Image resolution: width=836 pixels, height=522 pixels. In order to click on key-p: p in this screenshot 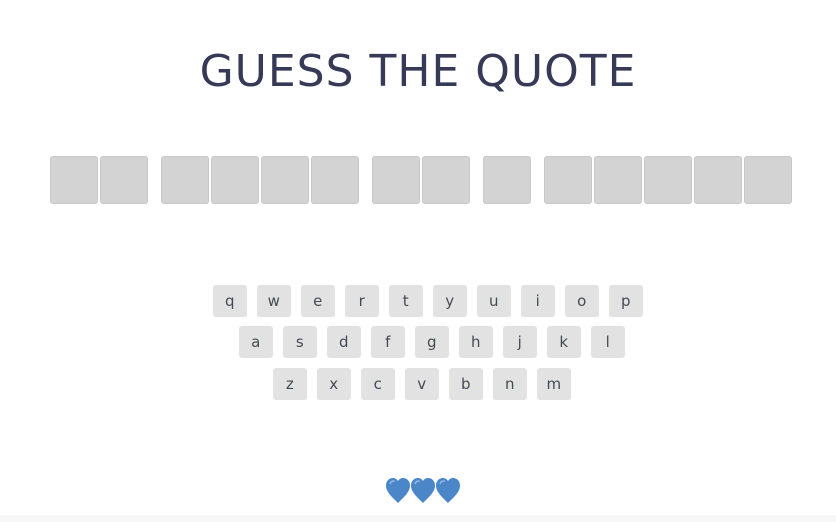, I will do `click(626, 301)`.